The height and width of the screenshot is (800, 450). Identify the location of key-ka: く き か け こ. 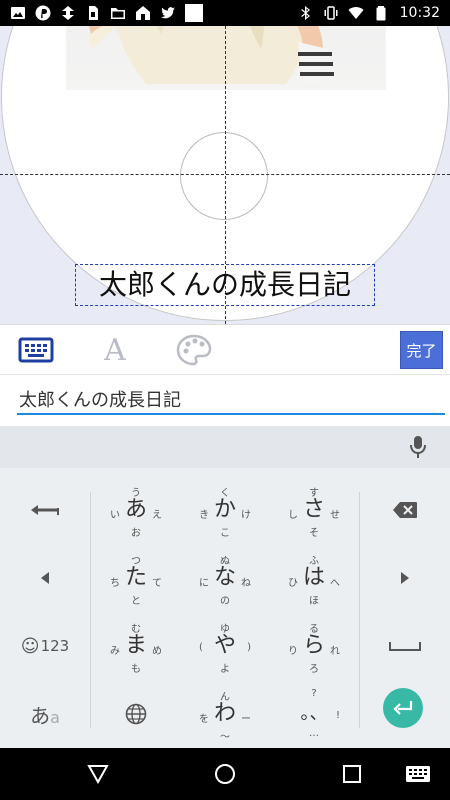
(225, 510).